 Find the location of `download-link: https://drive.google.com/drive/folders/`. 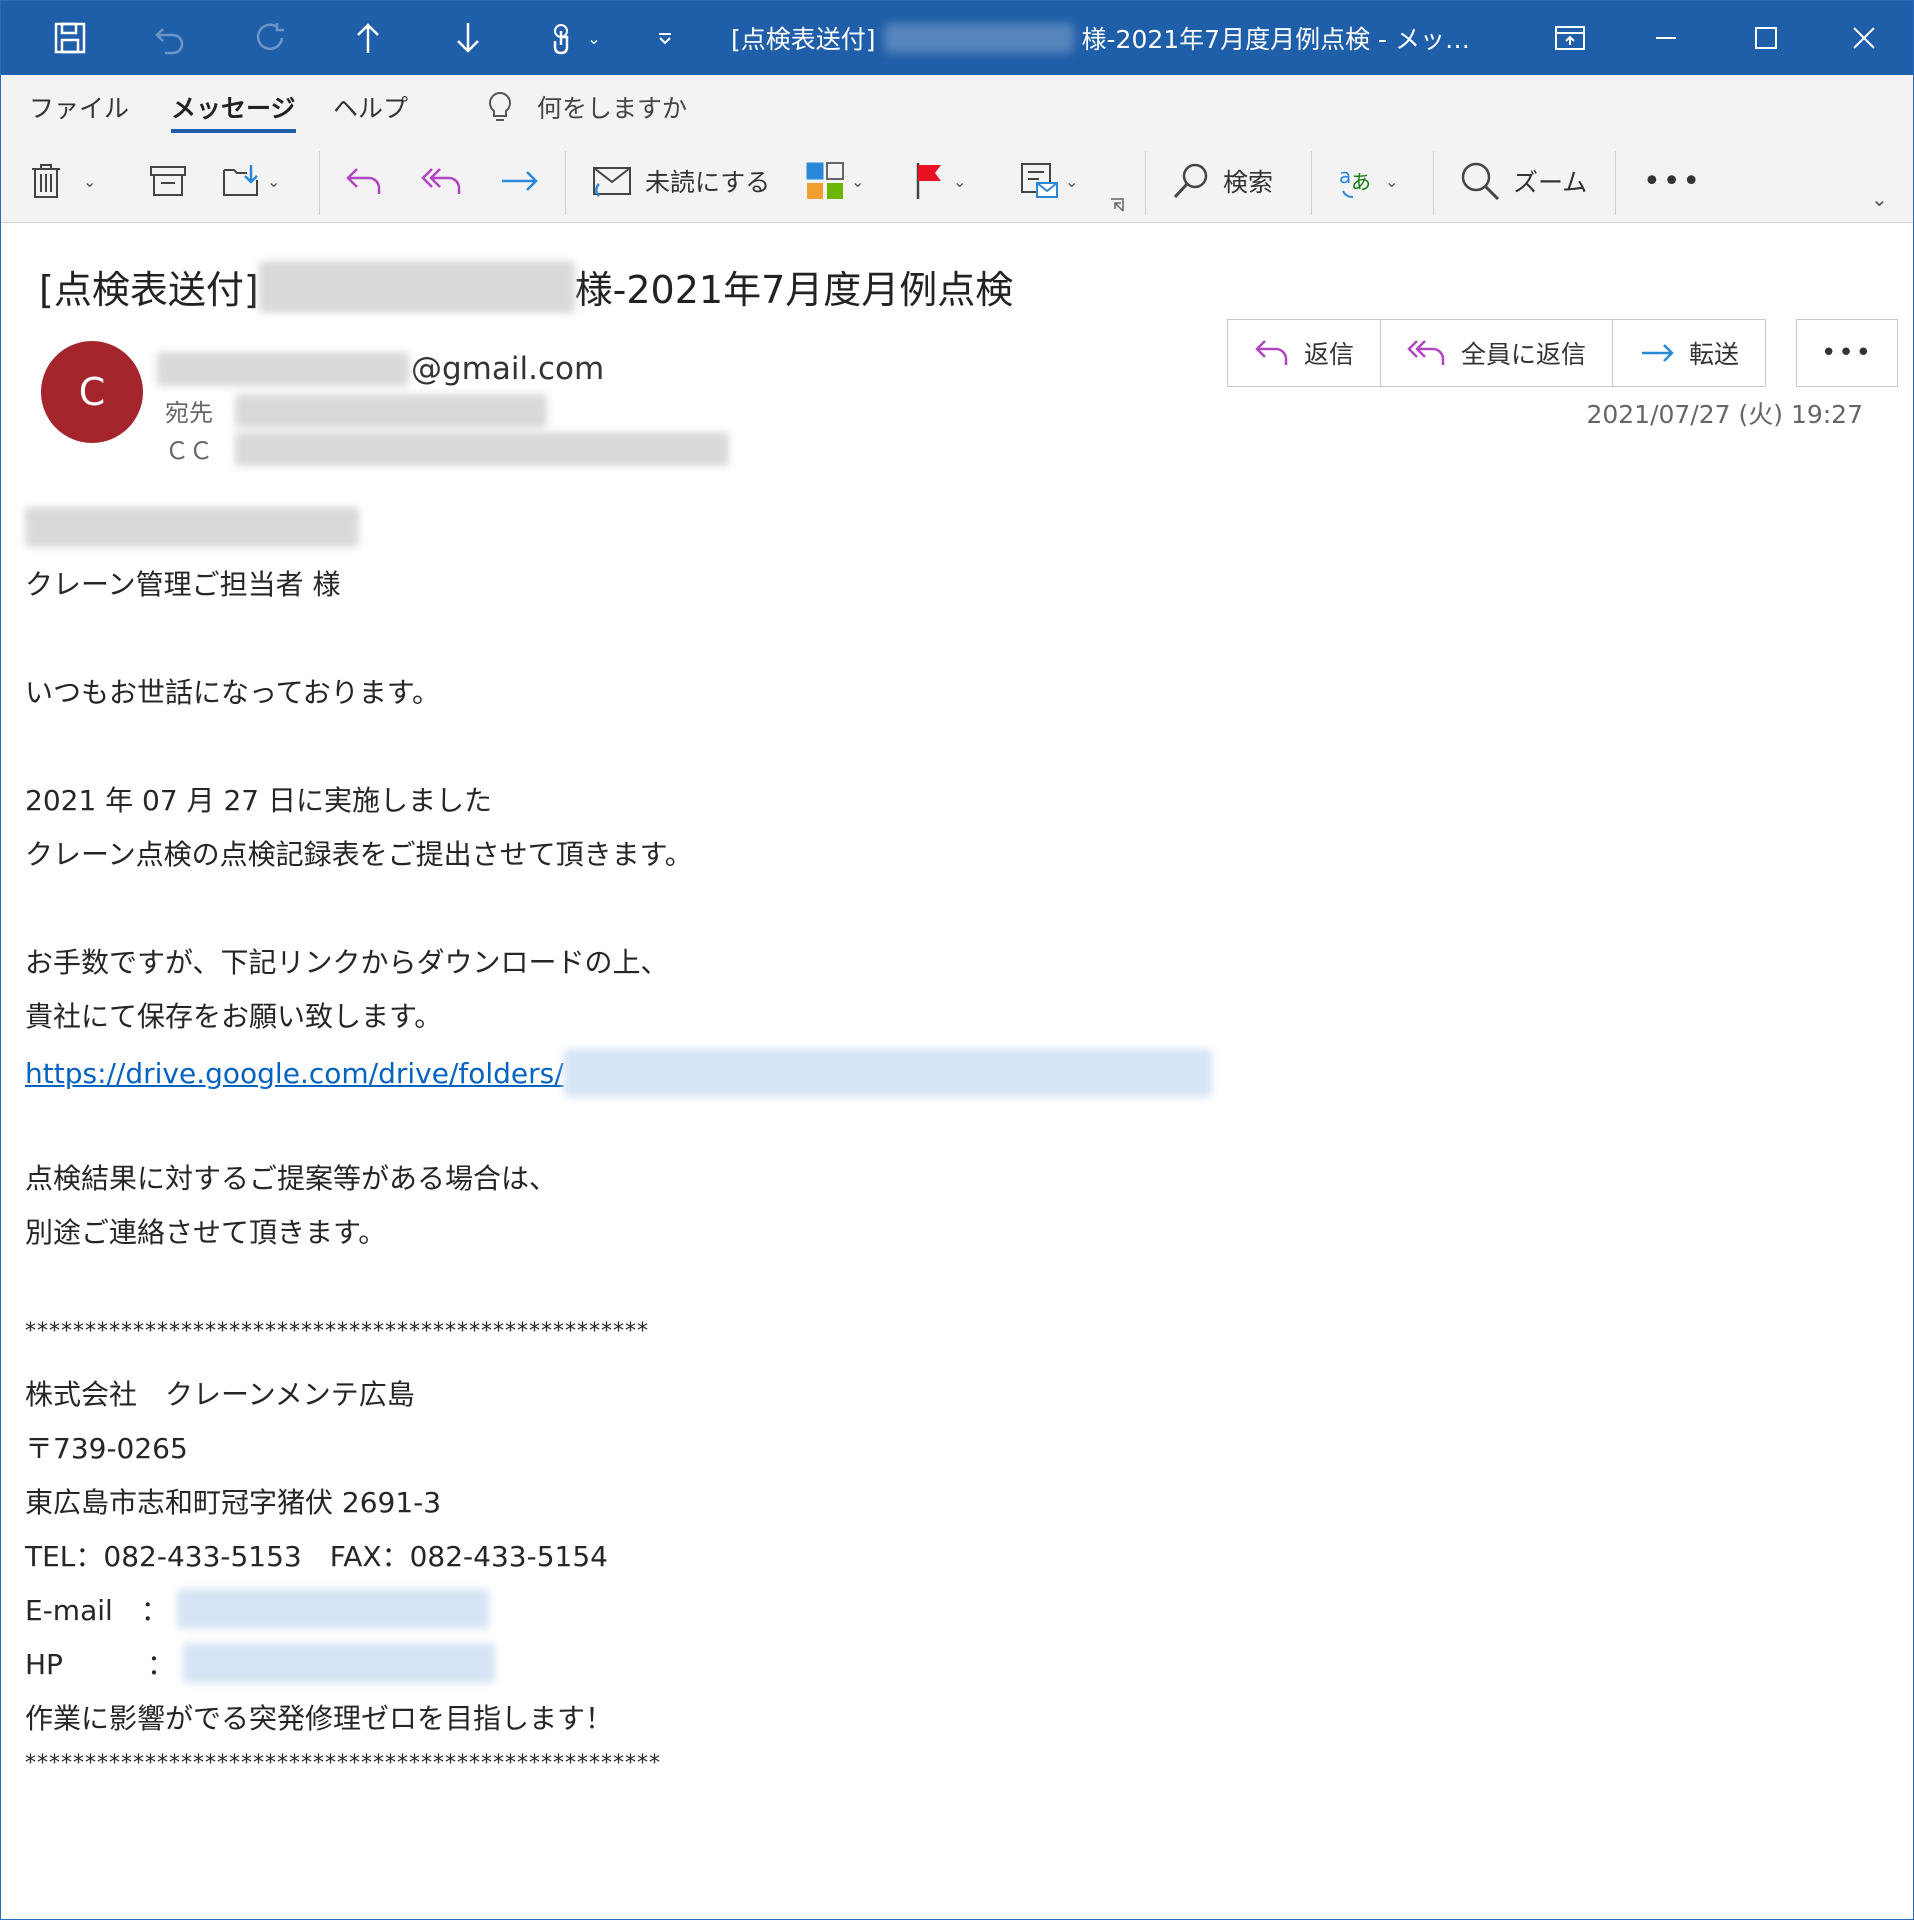

download-link: https://drive.google.com/drive/folders/ is located at coordinates (294, 1073).